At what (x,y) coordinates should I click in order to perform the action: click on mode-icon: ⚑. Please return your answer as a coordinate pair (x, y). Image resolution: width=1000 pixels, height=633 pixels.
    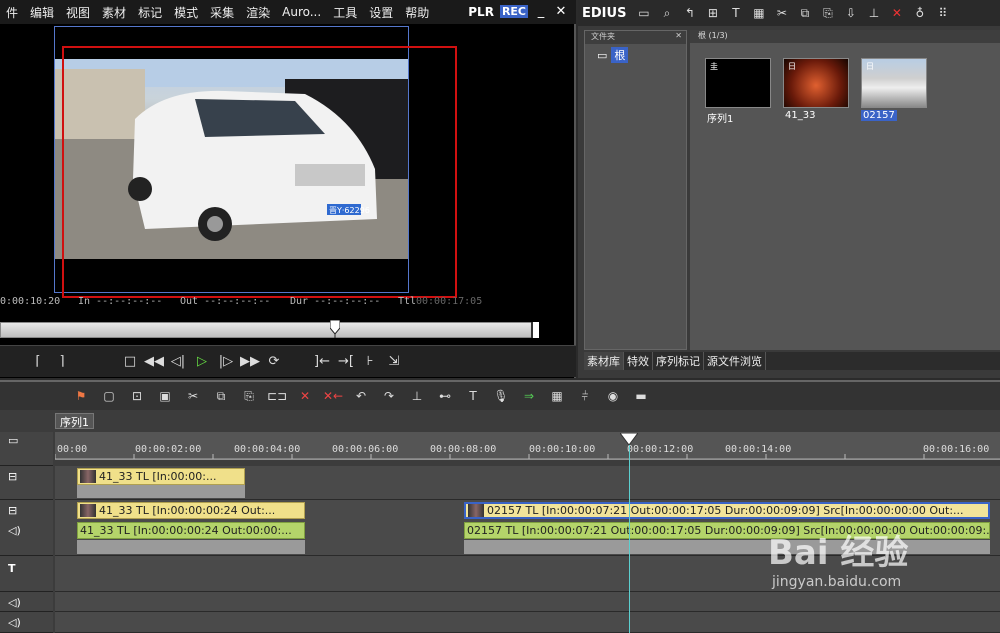
    Looking at the image, I should click on (81, 396).